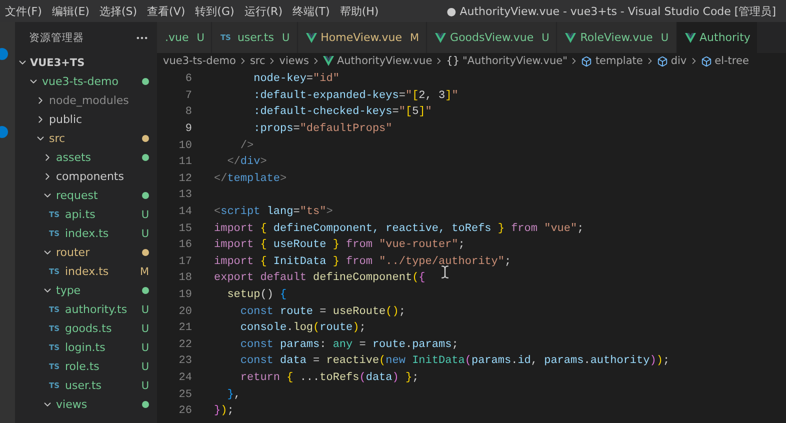 Image resolution: width=786 pixels, height=423 pixels. What do you see at coordinates (81, 81) in the screenshot?
I see `item-label: vue3-ts-demo` at bounding box center [81, 81].